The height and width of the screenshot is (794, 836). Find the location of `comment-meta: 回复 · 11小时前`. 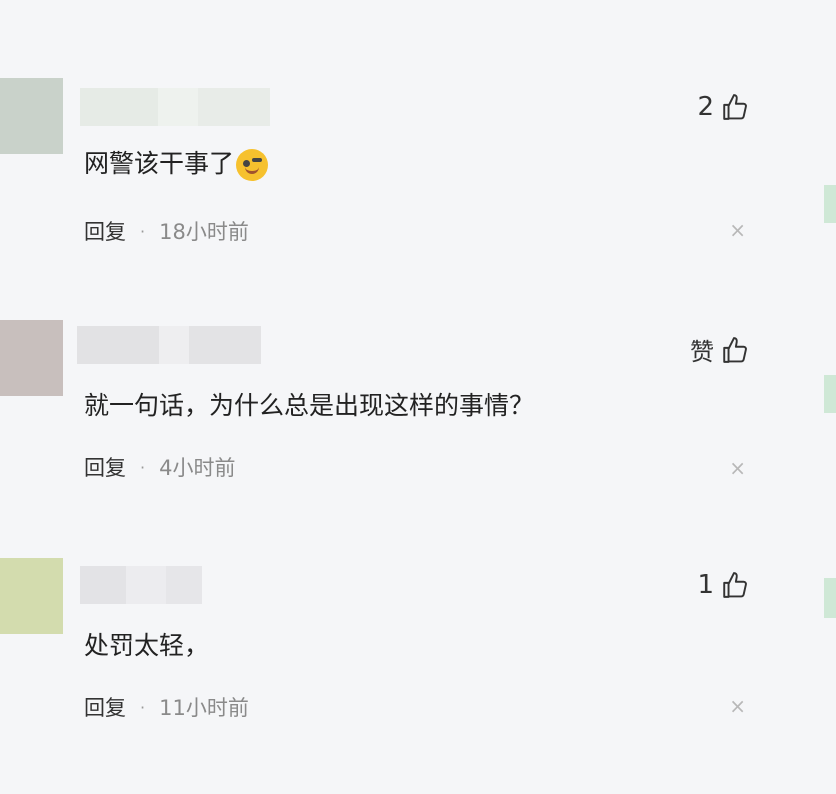

comment-meta: 回复 · 11小时前 is located at coordinates (166, 707).